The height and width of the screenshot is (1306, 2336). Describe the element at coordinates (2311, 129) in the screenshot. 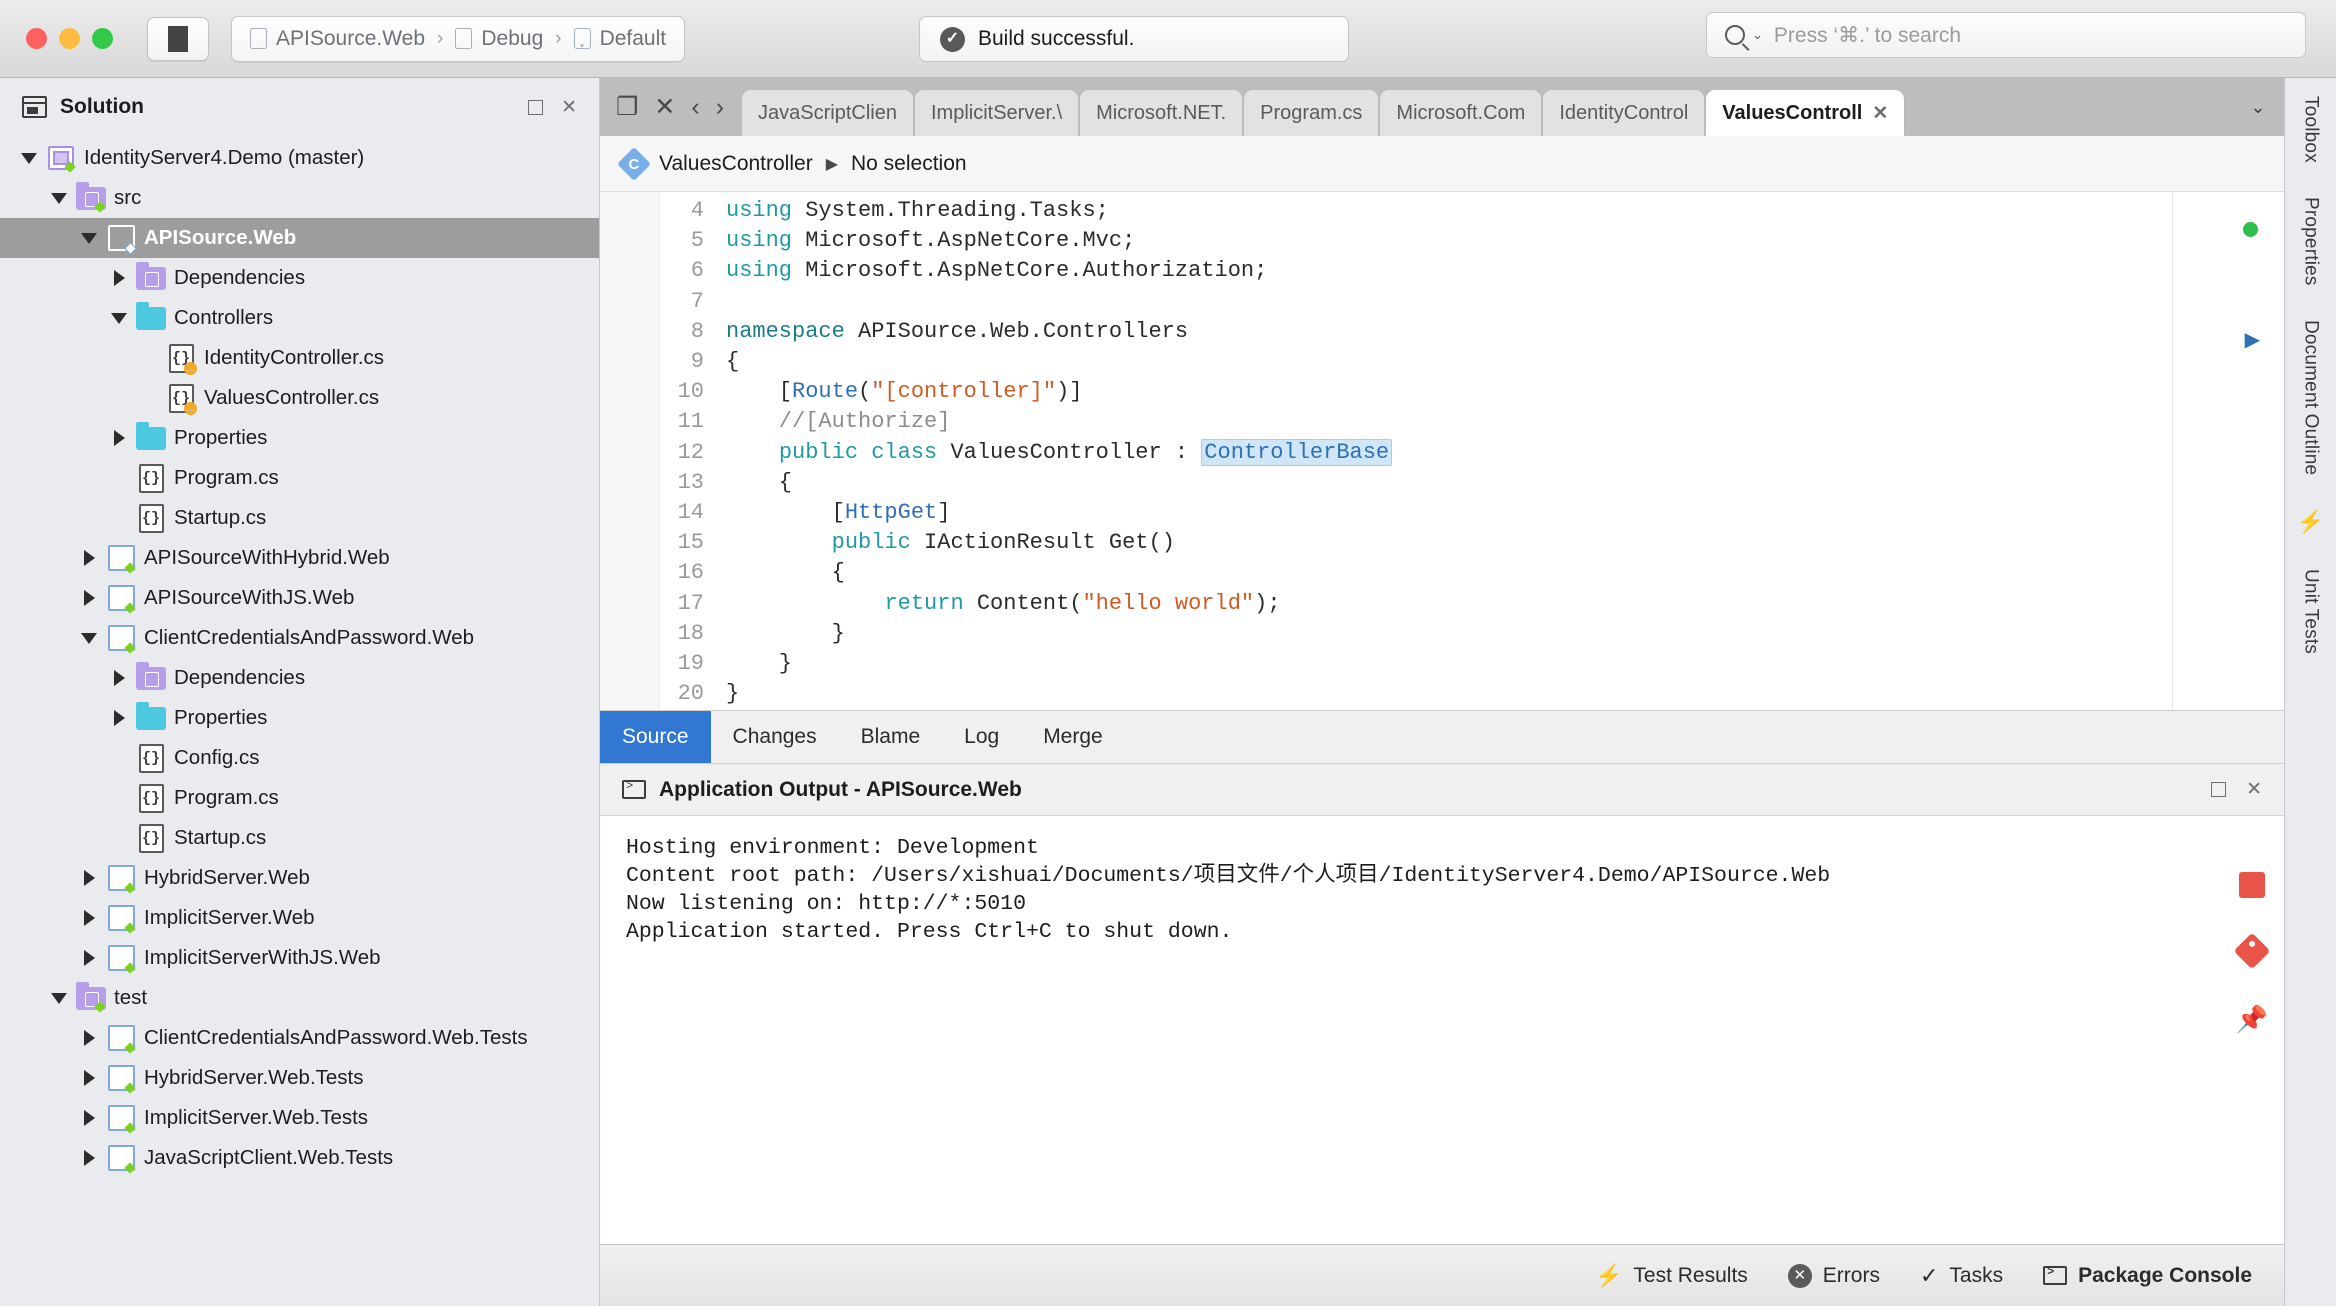

I see `dock-item-toolbox: Toolbox` at that location.